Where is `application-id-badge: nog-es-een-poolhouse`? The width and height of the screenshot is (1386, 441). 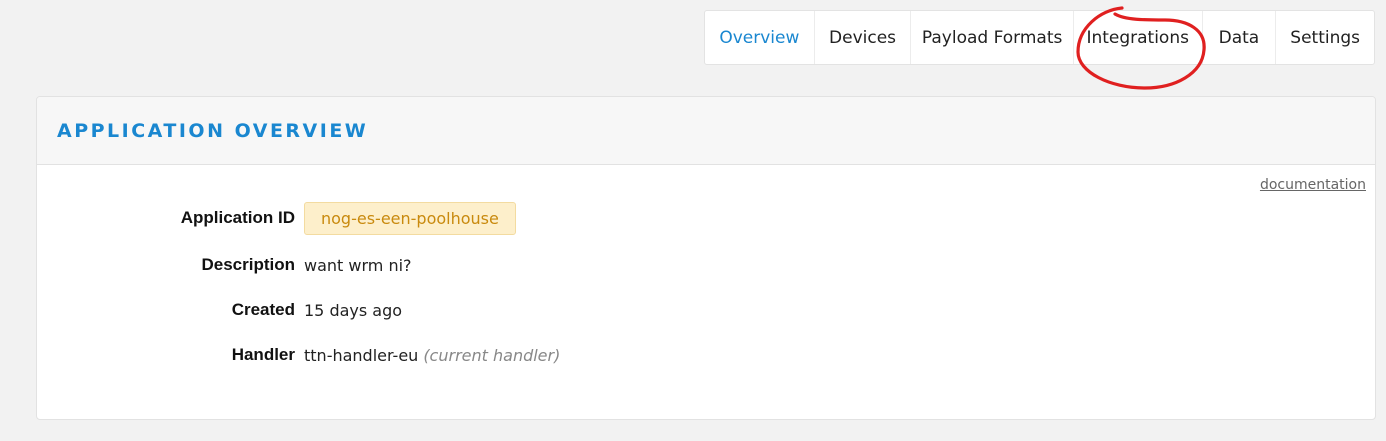 application-id-badge: nog-es-een-poolhouse is located at coordinates (410, 218).